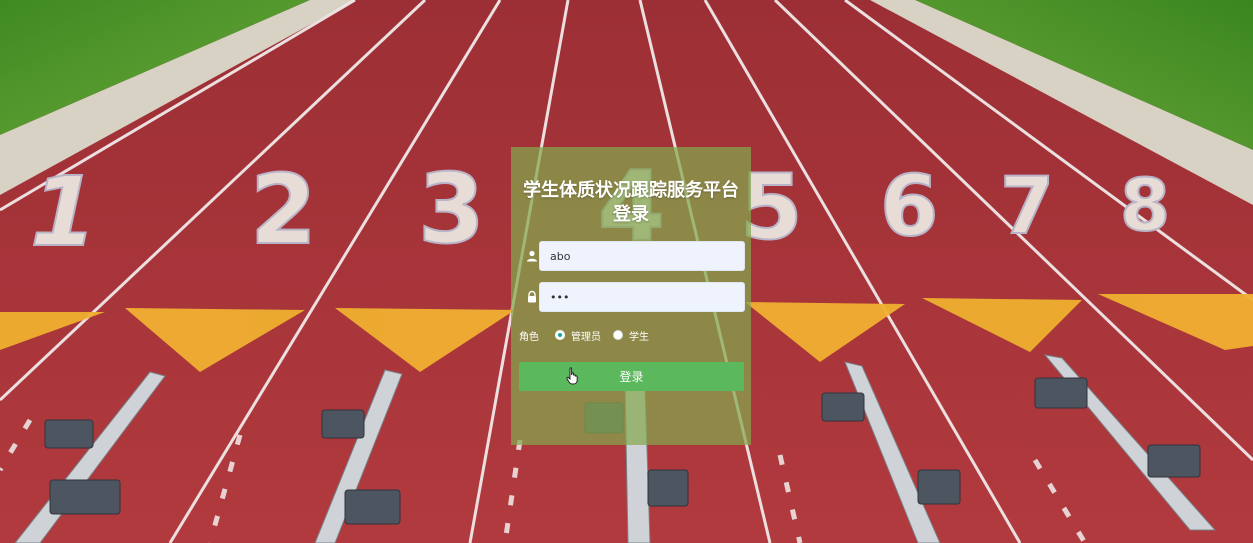 This screenshot has height=543, width=1253. I want to click on svg-text: 3, so click(451, 209).